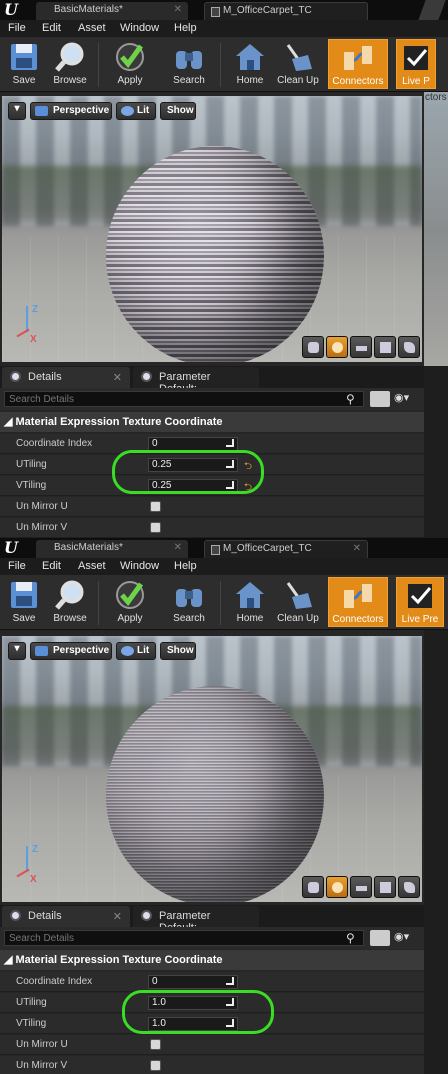 This screenshot has height=1074, width=448. I want to click on lit-label: Lit, so click(143, 650).